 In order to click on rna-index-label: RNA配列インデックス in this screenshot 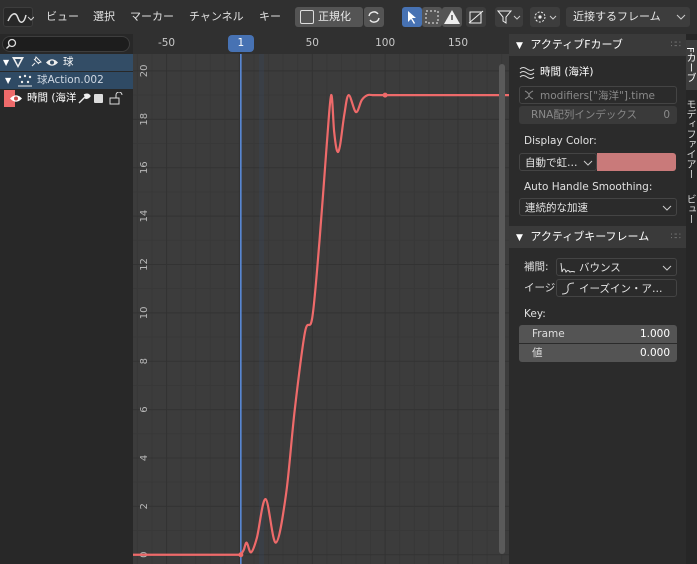, I will do `click(584, 115)`.